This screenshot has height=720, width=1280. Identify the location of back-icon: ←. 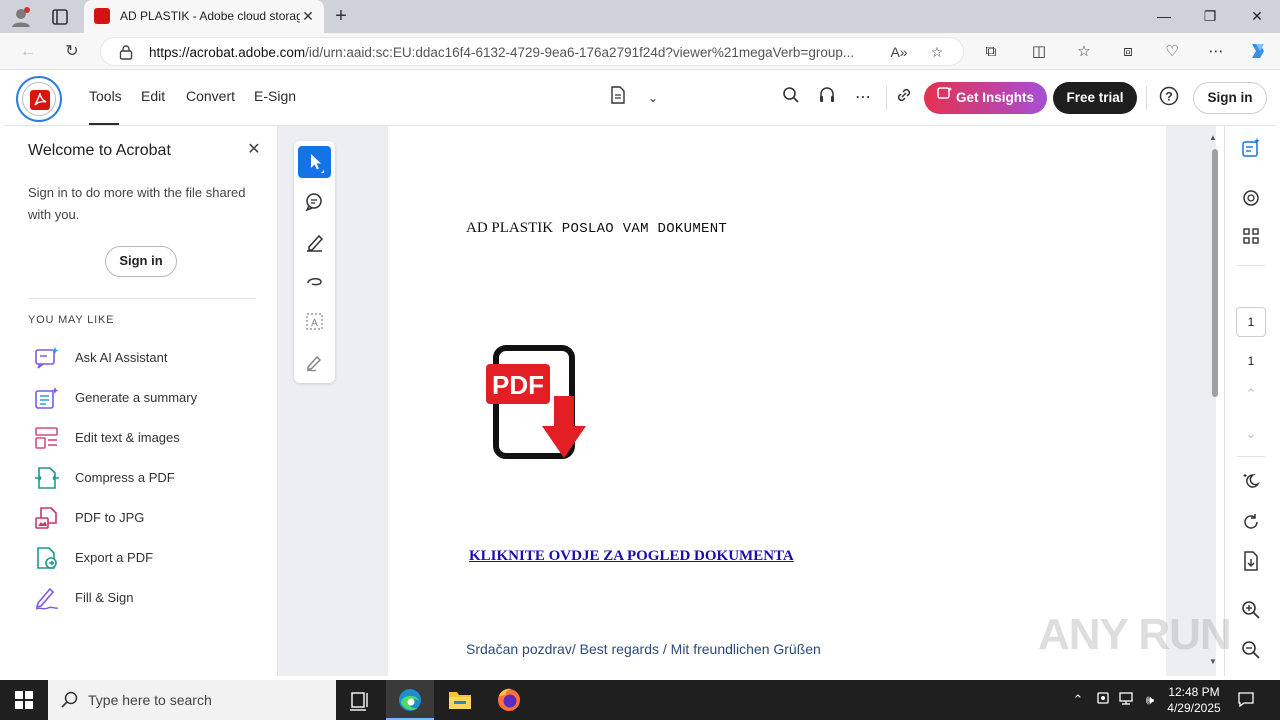
(28, 52).